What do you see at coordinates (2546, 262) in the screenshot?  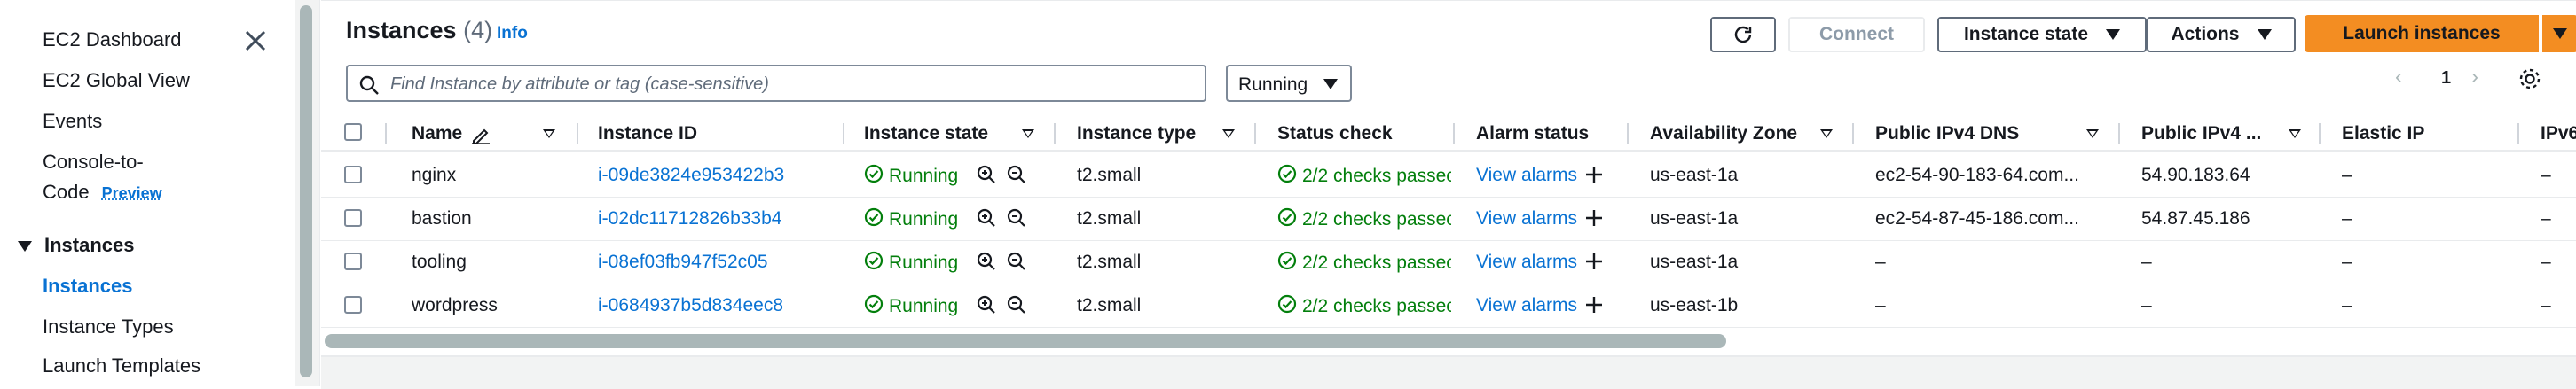 I see `ipv6: –` at bounding box center [2546, 262].